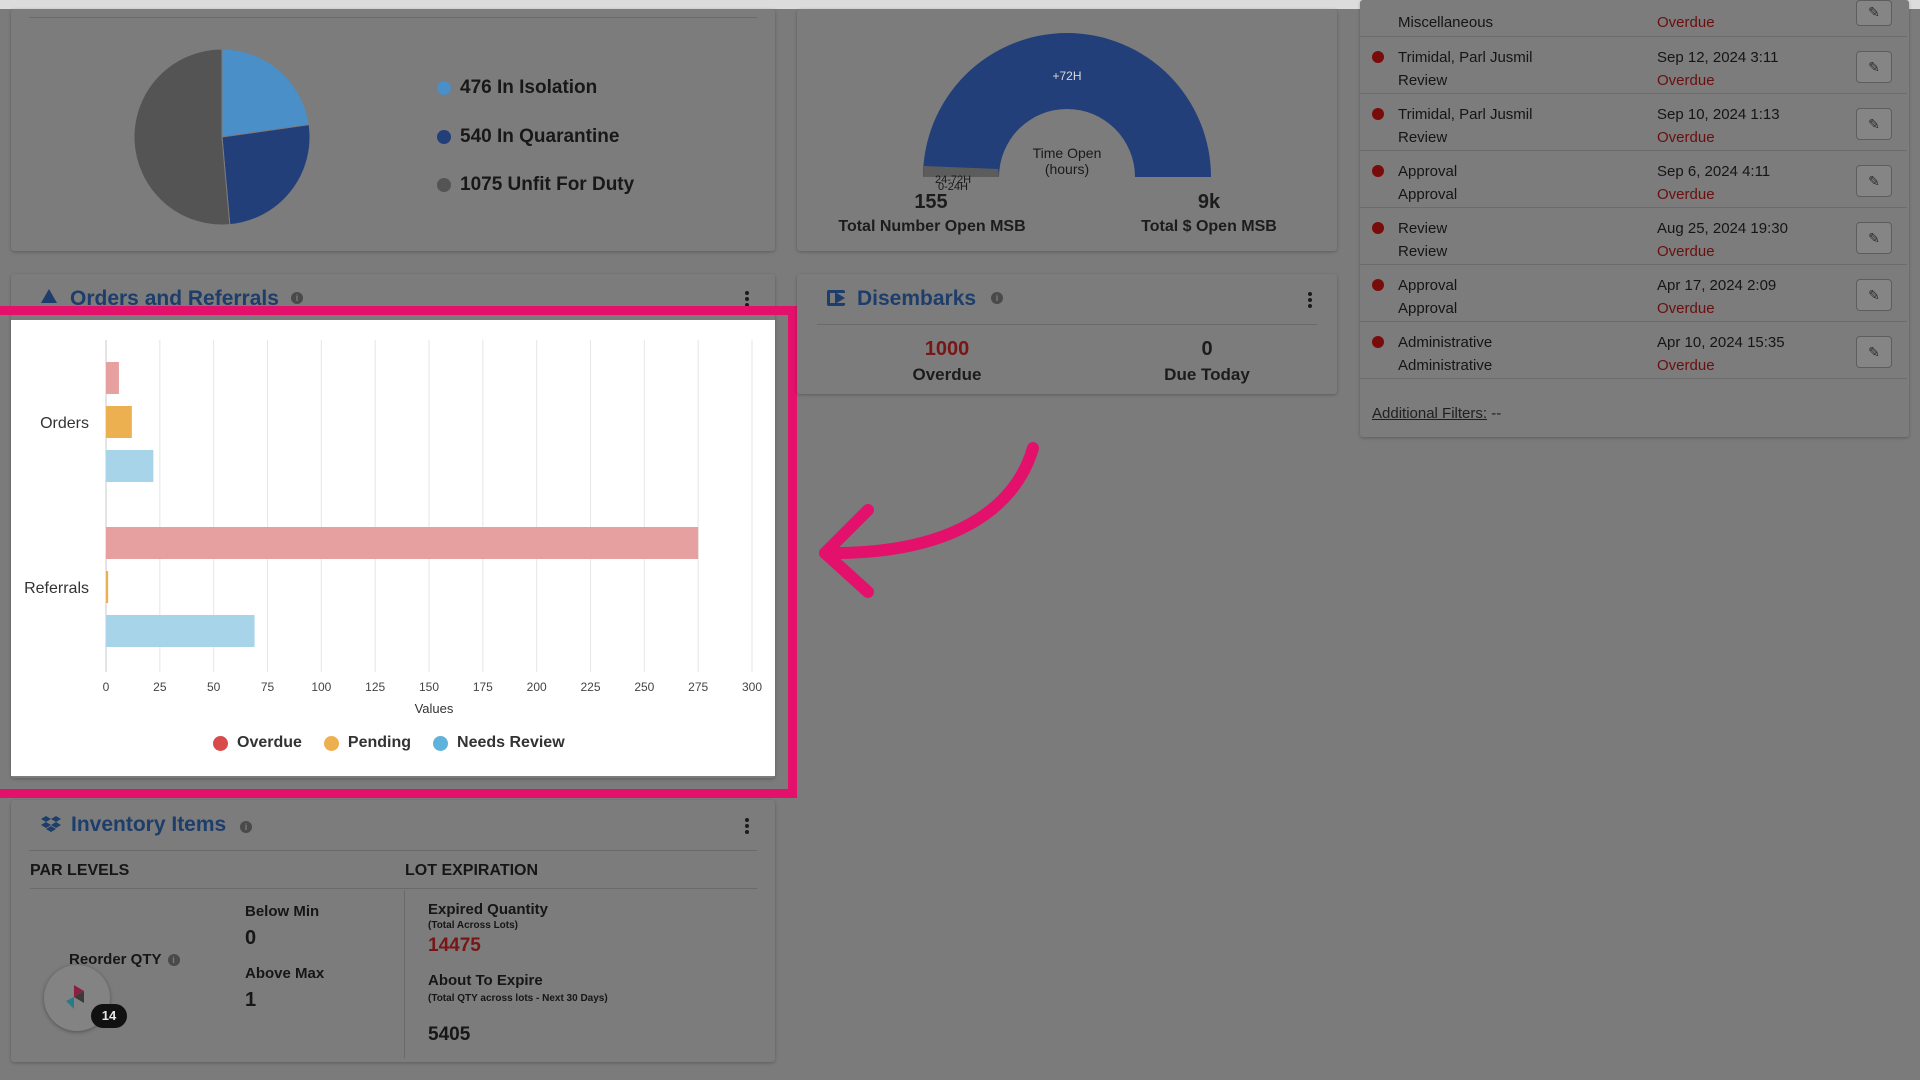 The height and width of the screenshot is (1080, 1920). I want to click on about-to-expire-value: 5405, so click(449, 1034).